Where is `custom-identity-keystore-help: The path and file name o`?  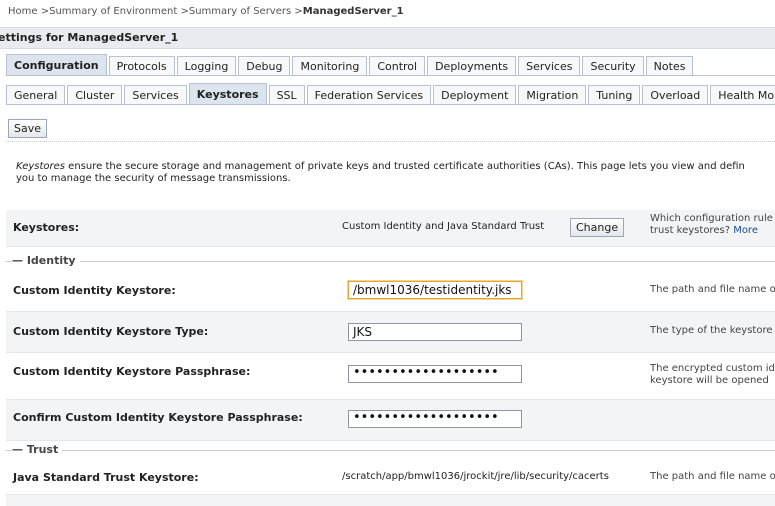 custom-identity-keystore-help: The path and file name o is located at coordinates (712, 289).